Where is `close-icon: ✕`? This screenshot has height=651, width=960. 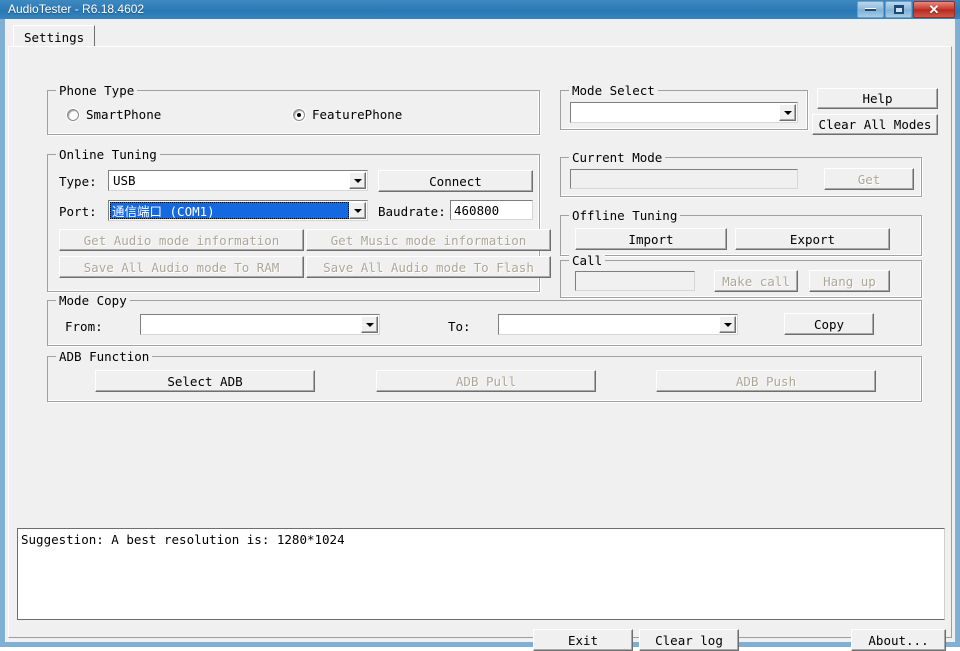
close-icon: ✕ is located at coordinates (934, 9).